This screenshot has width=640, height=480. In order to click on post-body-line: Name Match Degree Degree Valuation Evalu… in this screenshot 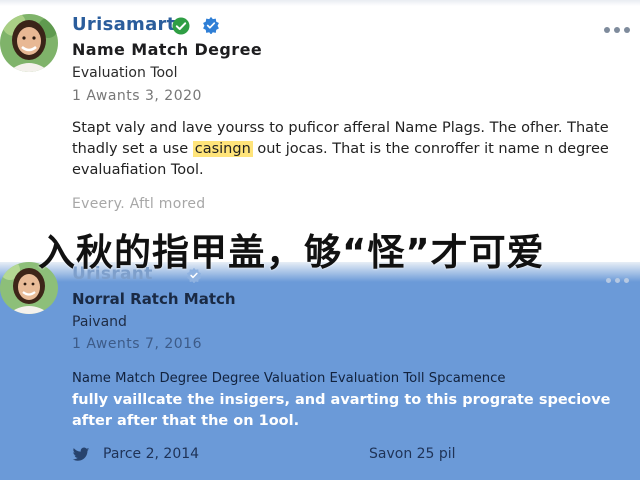, I will do `click(289, 378)`.